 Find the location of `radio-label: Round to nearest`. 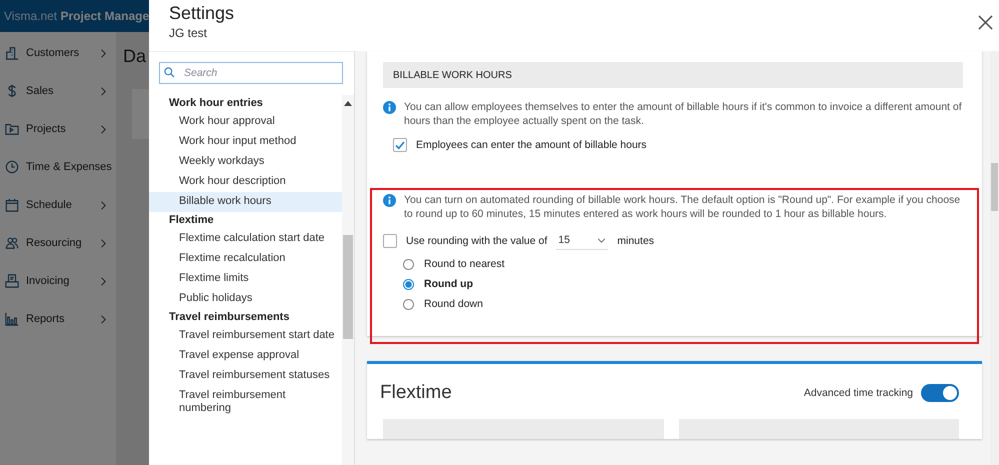

radio-label: Round to nearest is located at coordinates (464, 264).